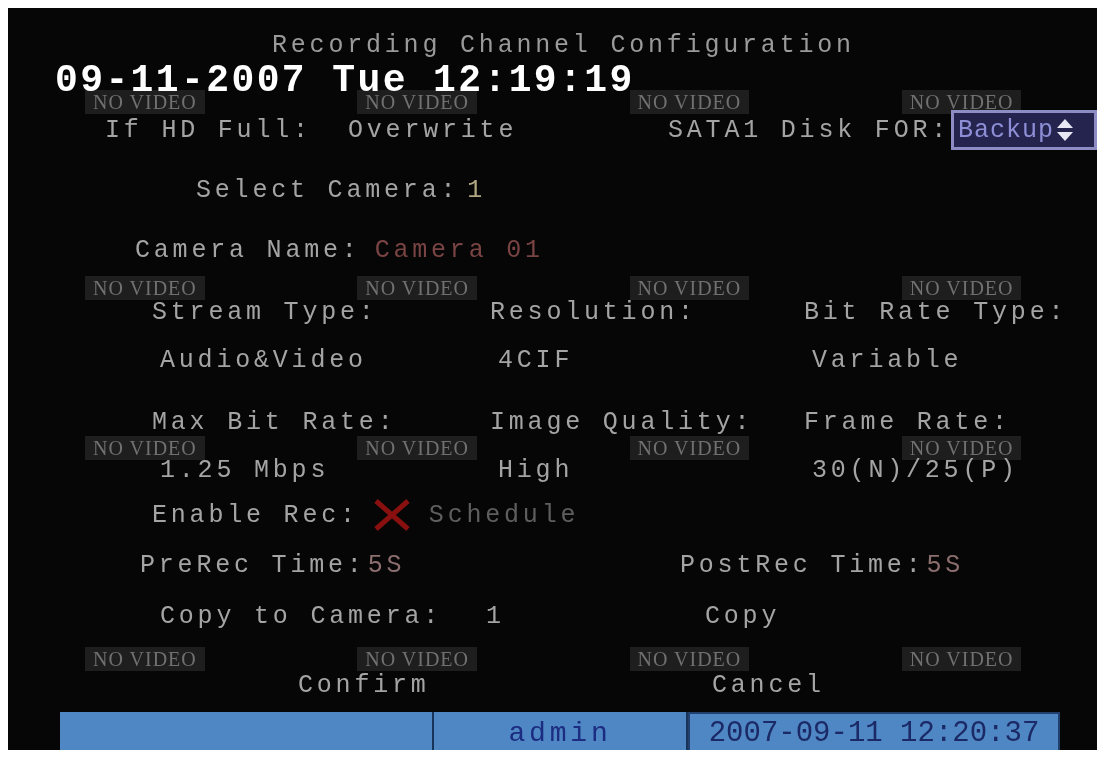 The image size is (1105, 758). What do you see at coordinates (275, 422) in the screenshot?
I see `field-label: Max Bit Rate:` at bounding box center [275, 422].